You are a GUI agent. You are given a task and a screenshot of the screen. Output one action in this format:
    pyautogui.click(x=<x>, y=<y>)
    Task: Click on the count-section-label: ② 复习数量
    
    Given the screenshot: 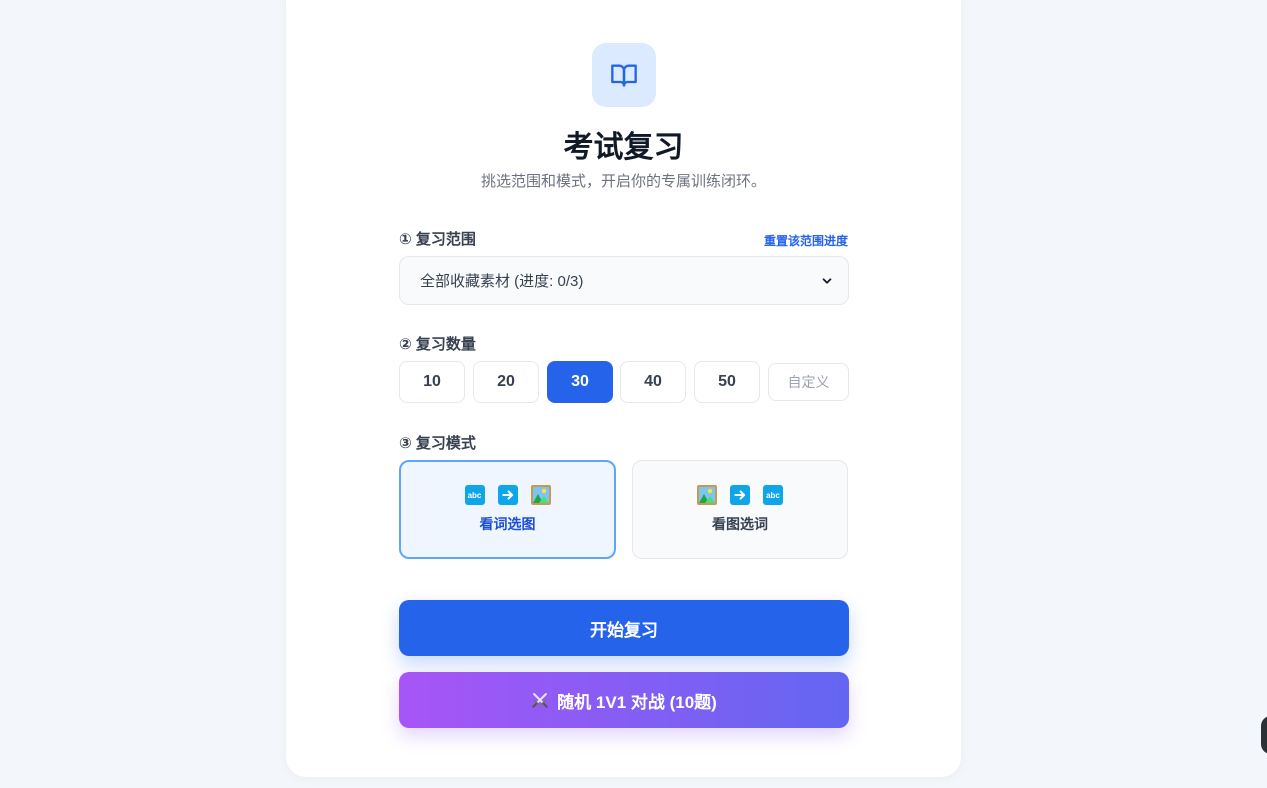 What is the action you would take?
    pyautogui.click(x=437, y=344)
    